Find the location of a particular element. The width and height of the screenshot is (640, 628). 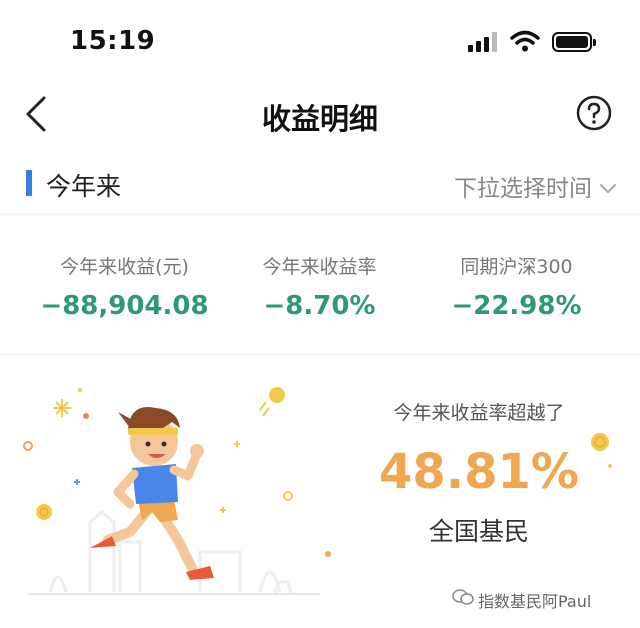

beat-percent: 48.81% is located at coordinates (479, 472).